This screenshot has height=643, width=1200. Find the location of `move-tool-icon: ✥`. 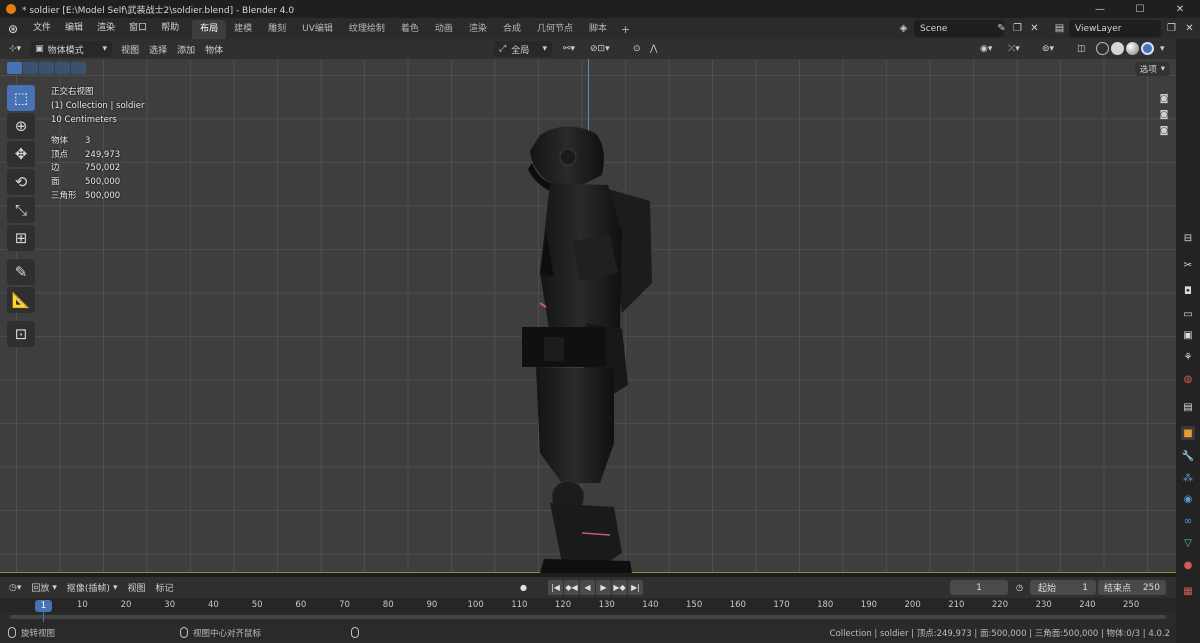

move-tool-icon: ✥ is located at coordinates (21, 154).